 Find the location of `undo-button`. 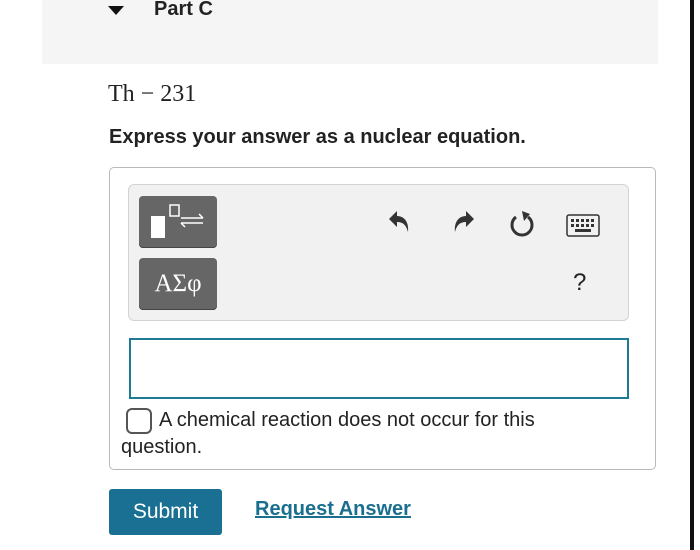

undo-button is located at coordinates (400, 224).